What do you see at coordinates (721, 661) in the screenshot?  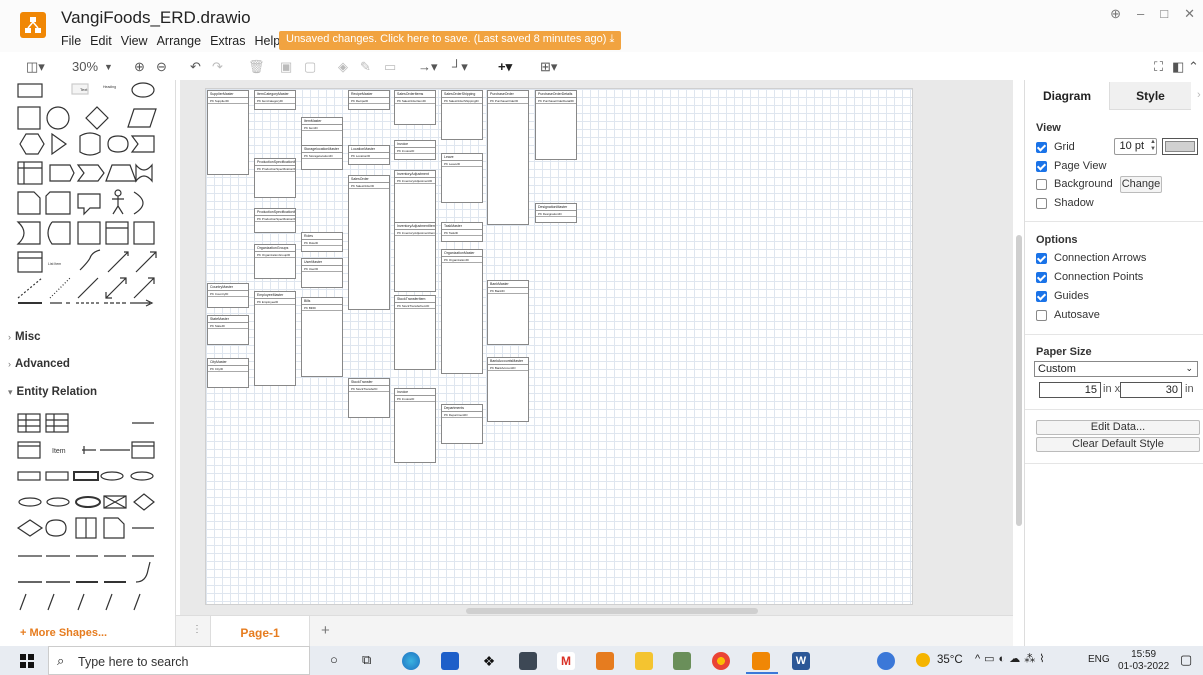 I see `chrome-icon` at bounding box center [721, 661].